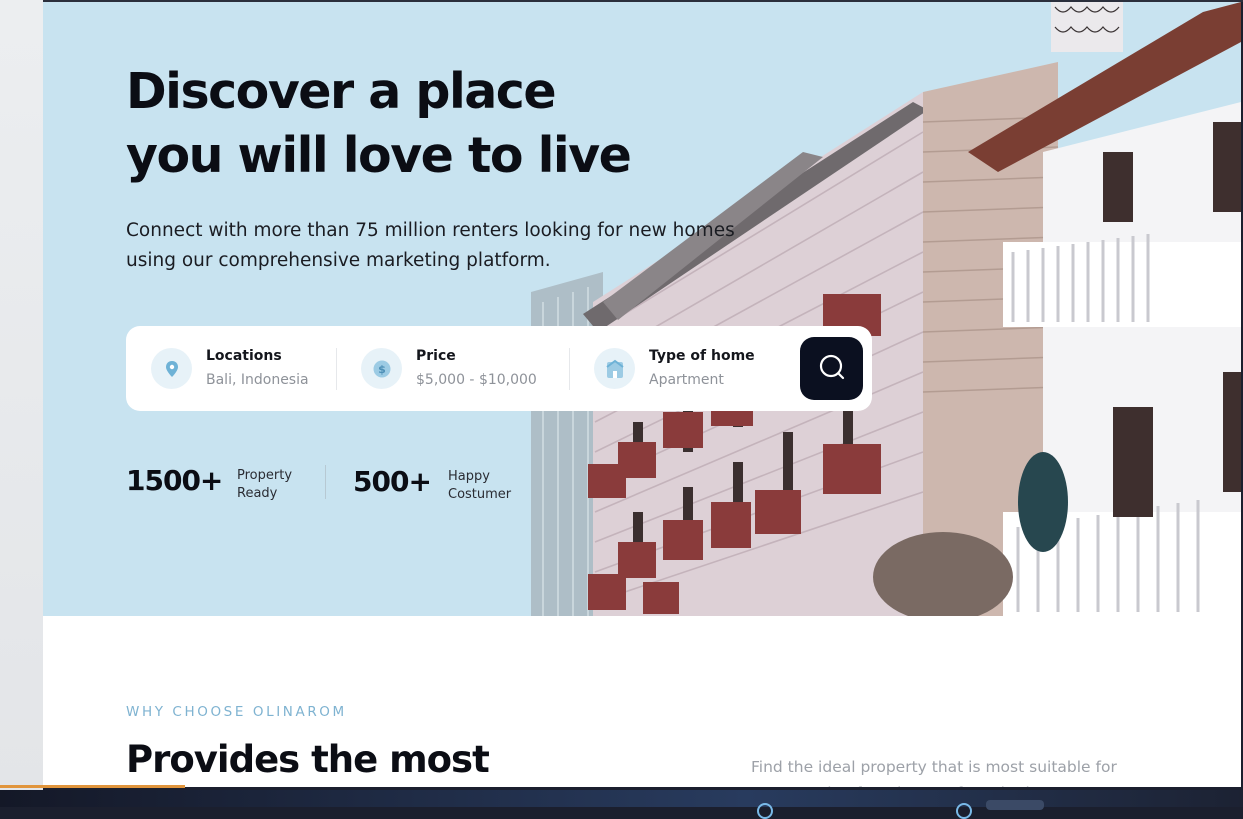 Image resolution: width=1243 pixels, height=819 pixels. I want to click on section-eyebrow: WHY CHOOSE OLINAROM, so click(236, 712).